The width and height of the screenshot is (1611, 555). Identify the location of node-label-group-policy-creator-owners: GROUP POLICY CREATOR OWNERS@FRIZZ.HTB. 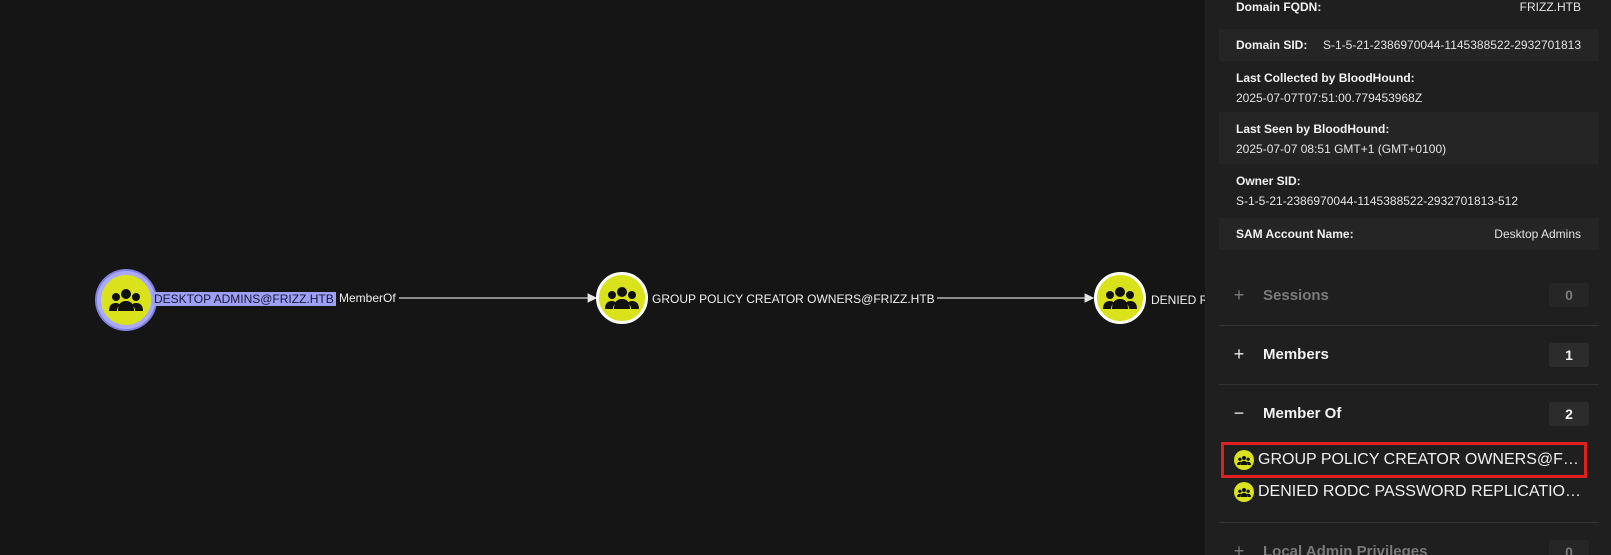
(793, 299).